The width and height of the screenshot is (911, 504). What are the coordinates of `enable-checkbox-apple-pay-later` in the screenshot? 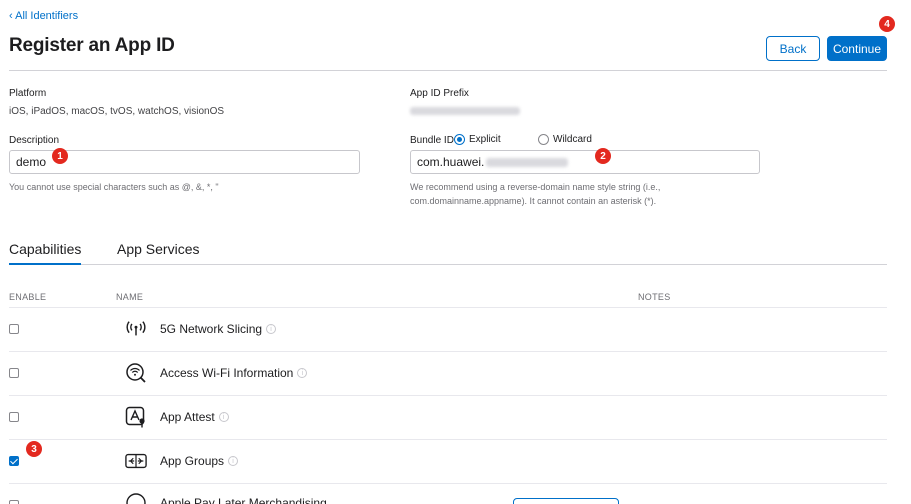 It's located at (14, 502).